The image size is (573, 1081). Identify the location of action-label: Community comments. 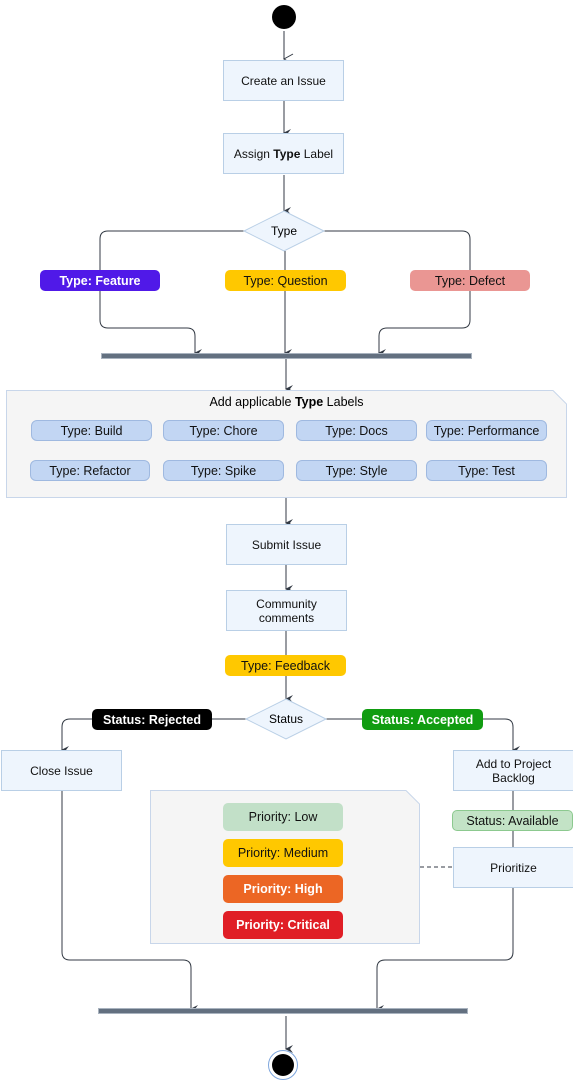
(286, 610).